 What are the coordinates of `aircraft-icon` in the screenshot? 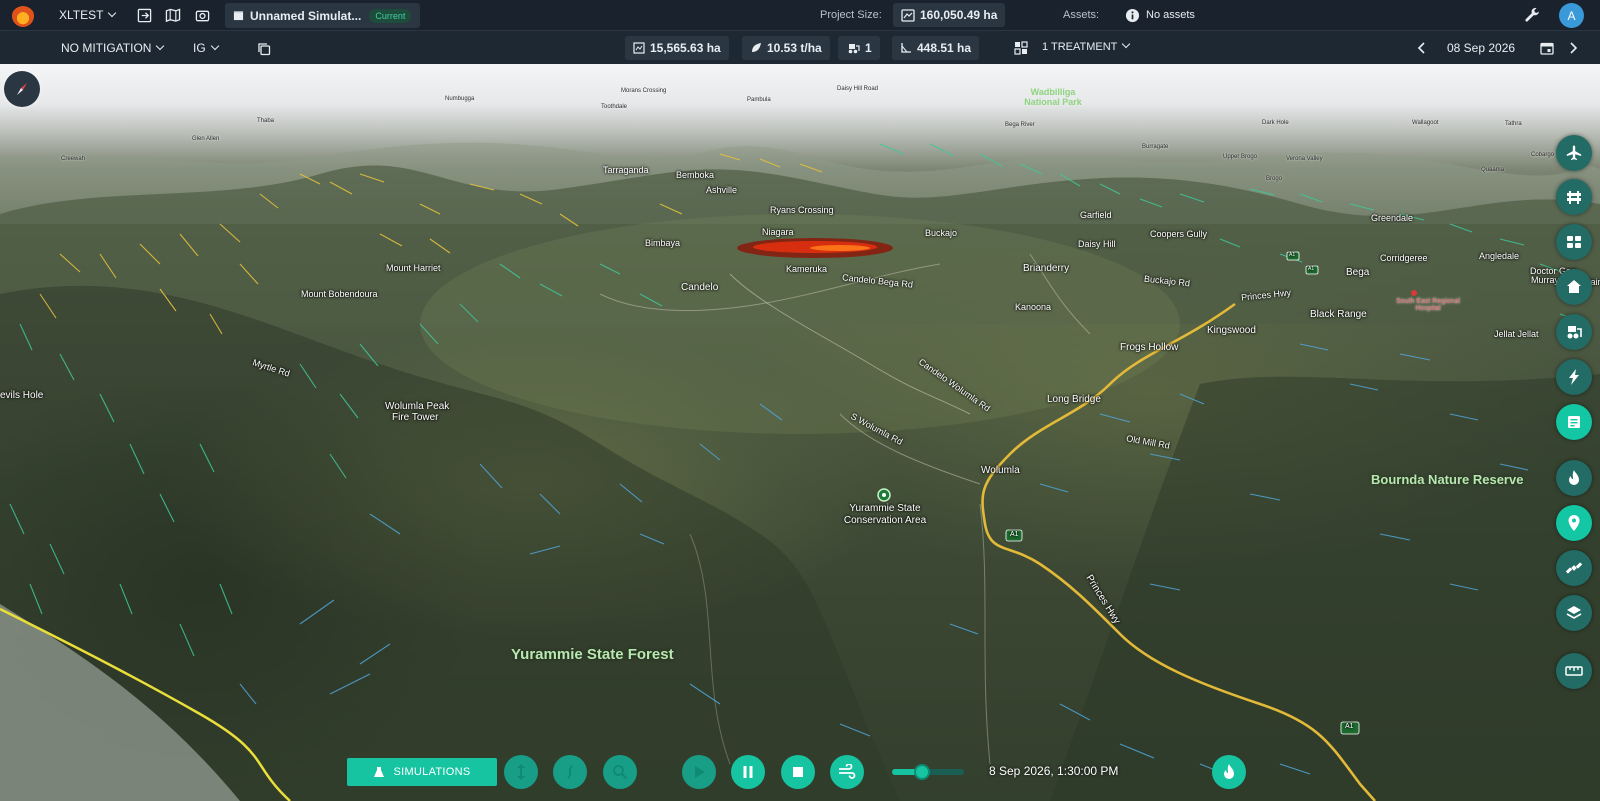 It's located at (1574, 153).